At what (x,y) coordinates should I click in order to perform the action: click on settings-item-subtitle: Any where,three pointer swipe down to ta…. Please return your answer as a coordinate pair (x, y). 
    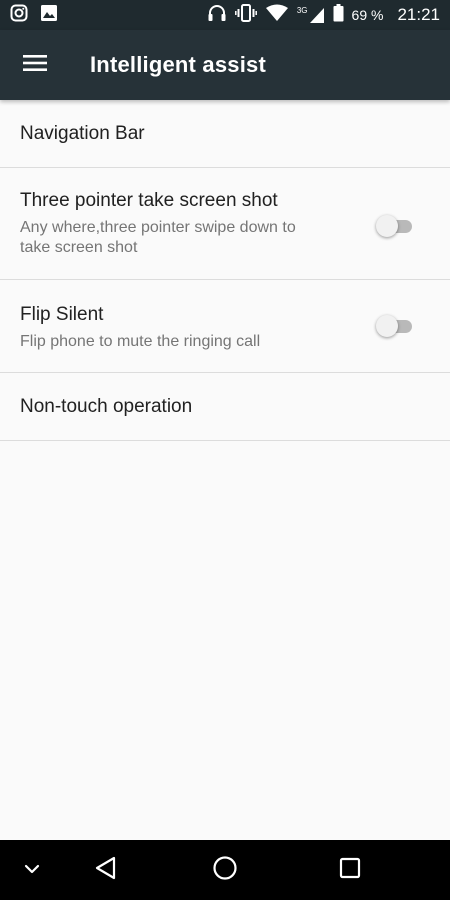
    Looking at the image, I should click on (158, 237).